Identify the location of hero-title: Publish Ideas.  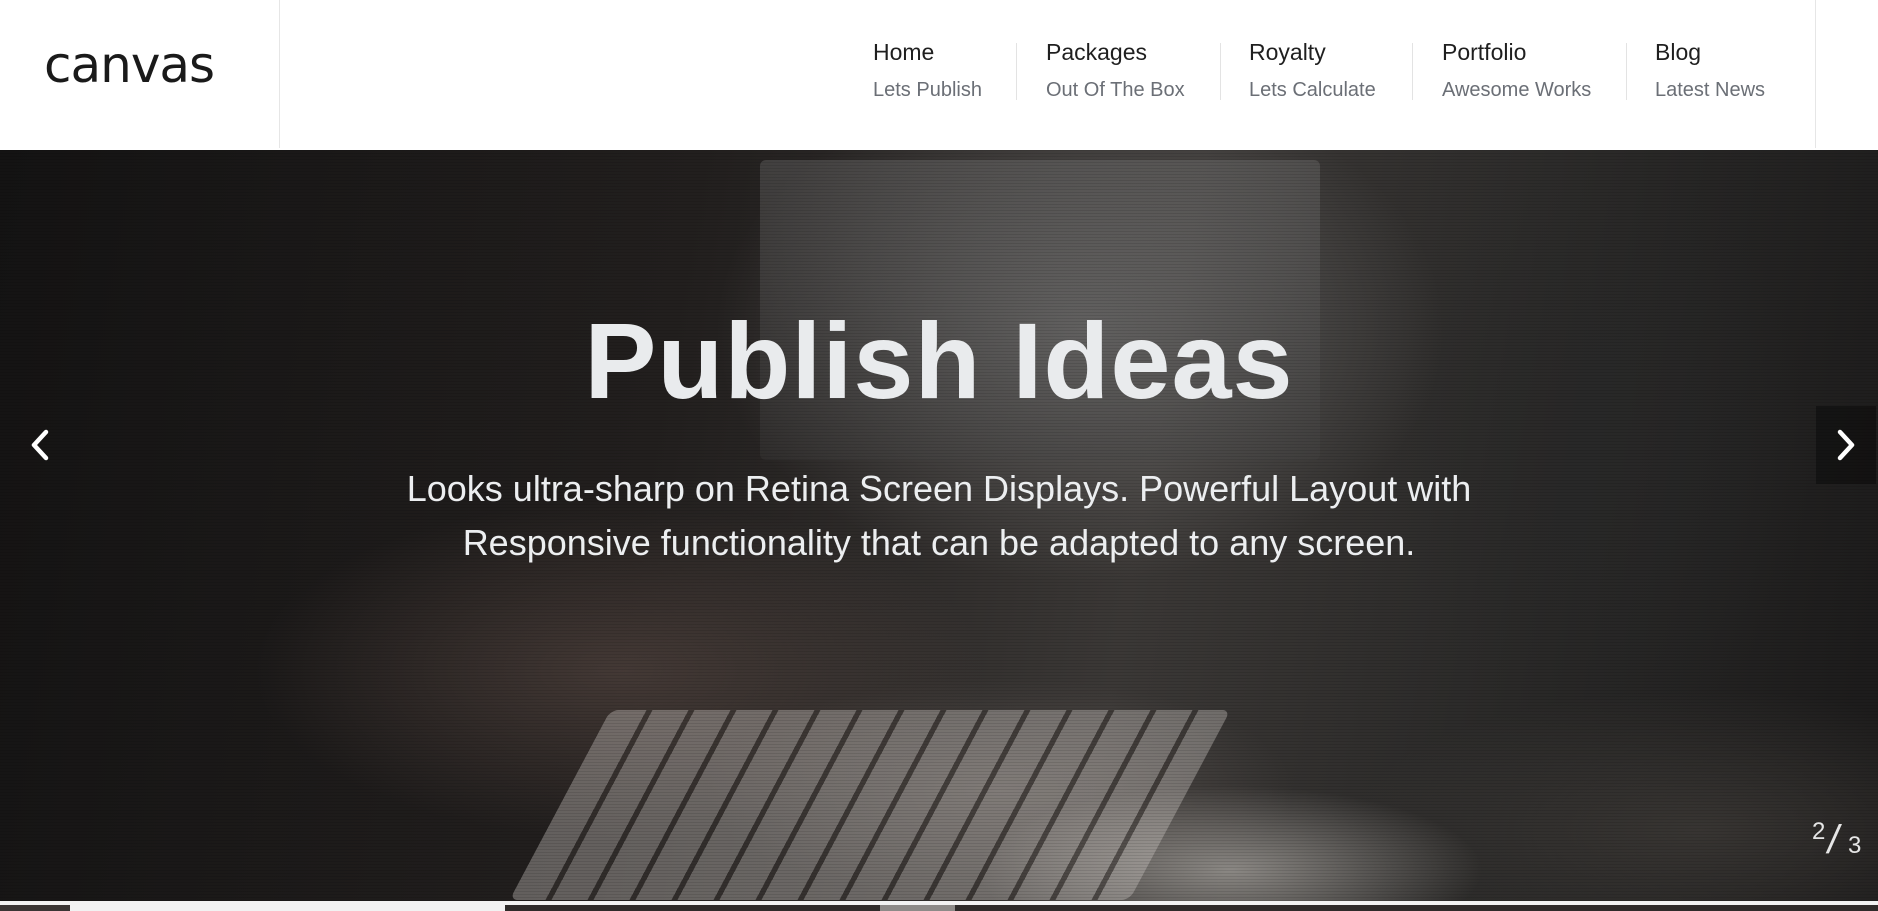
(939, 360).